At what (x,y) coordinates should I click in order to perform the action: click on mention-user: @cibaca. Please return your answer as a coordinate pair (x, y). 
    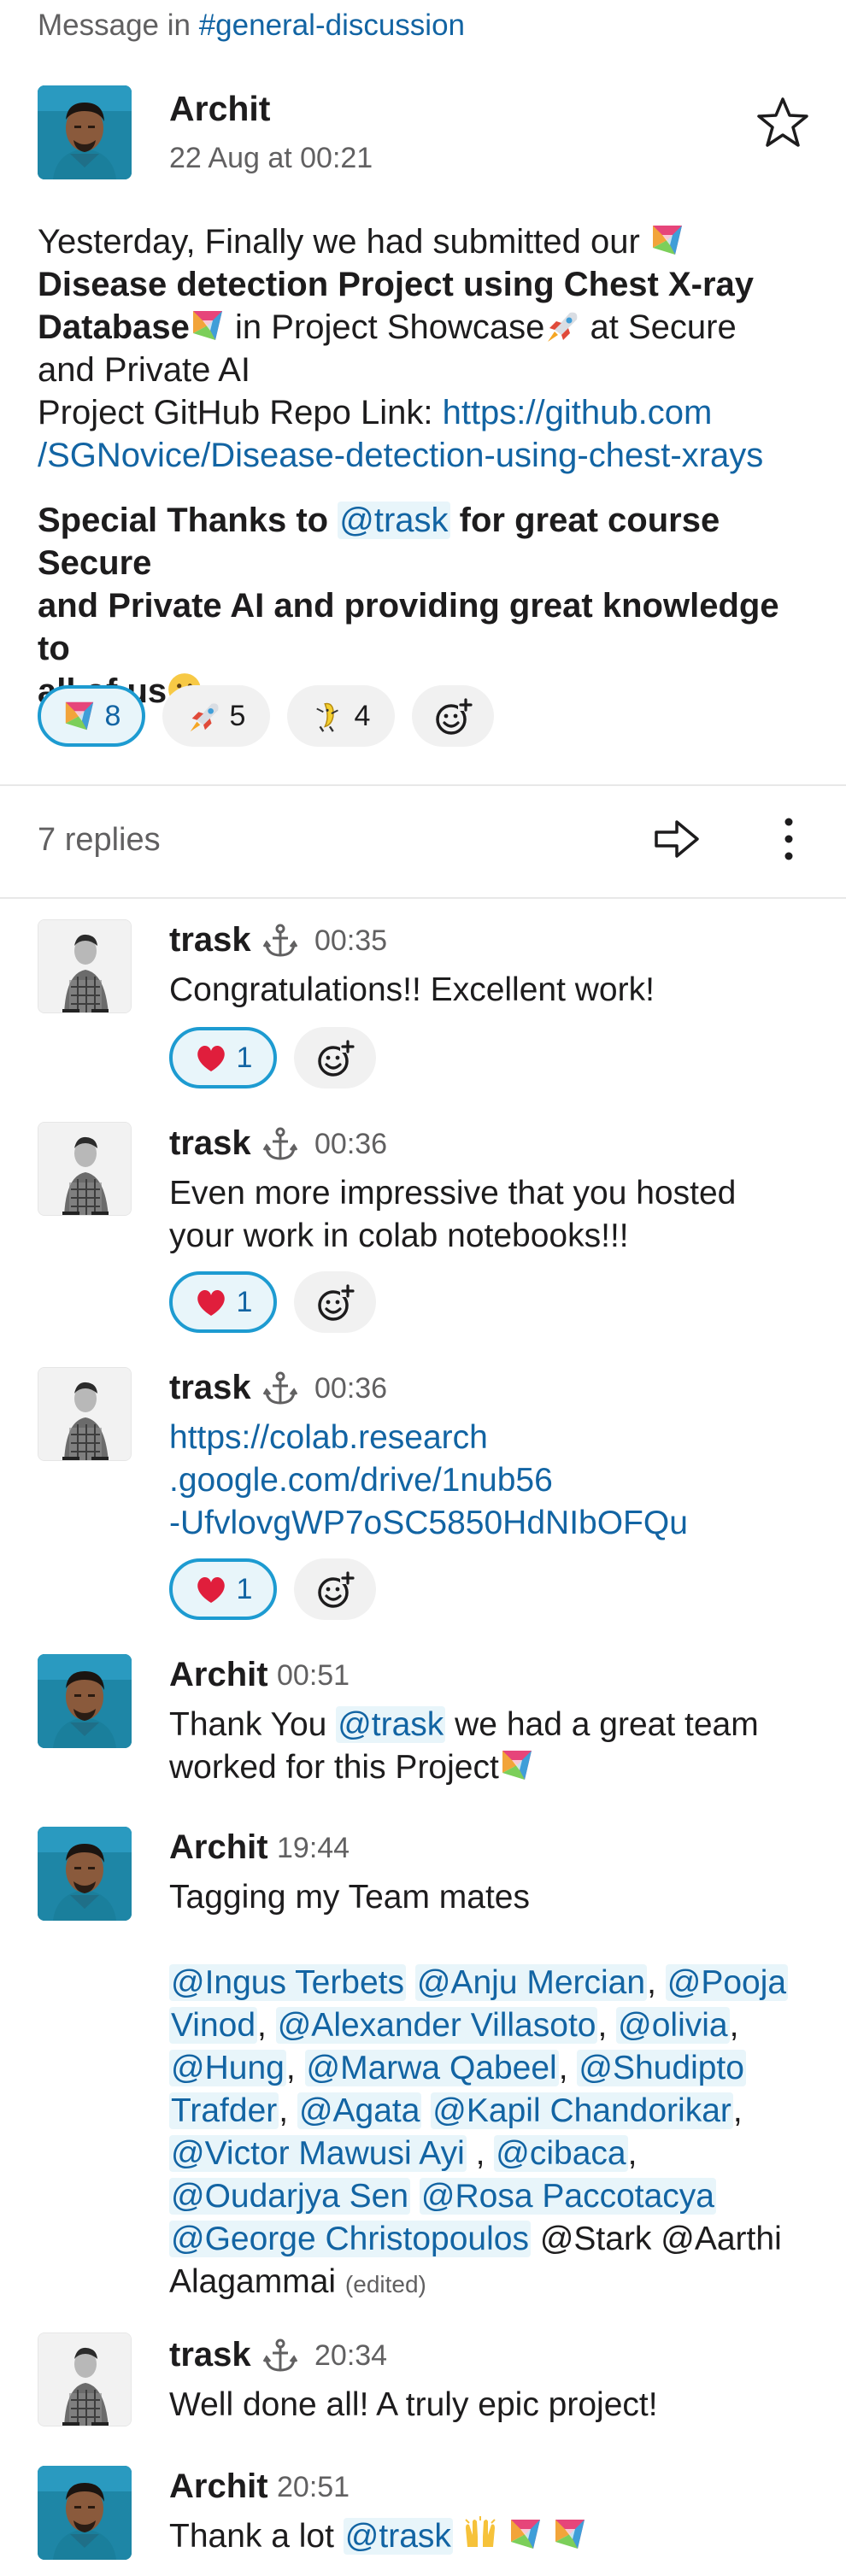
    Looking at the image, I should click on (561, 2153).